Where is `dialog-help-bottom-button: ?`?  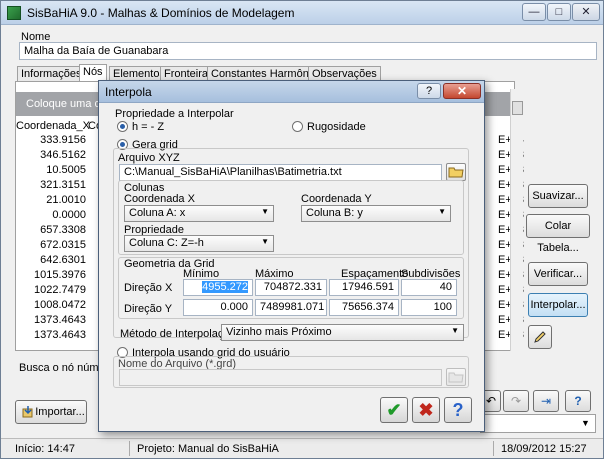 dialog-help-bottom-button: ? is located at coordinates (458, 410).